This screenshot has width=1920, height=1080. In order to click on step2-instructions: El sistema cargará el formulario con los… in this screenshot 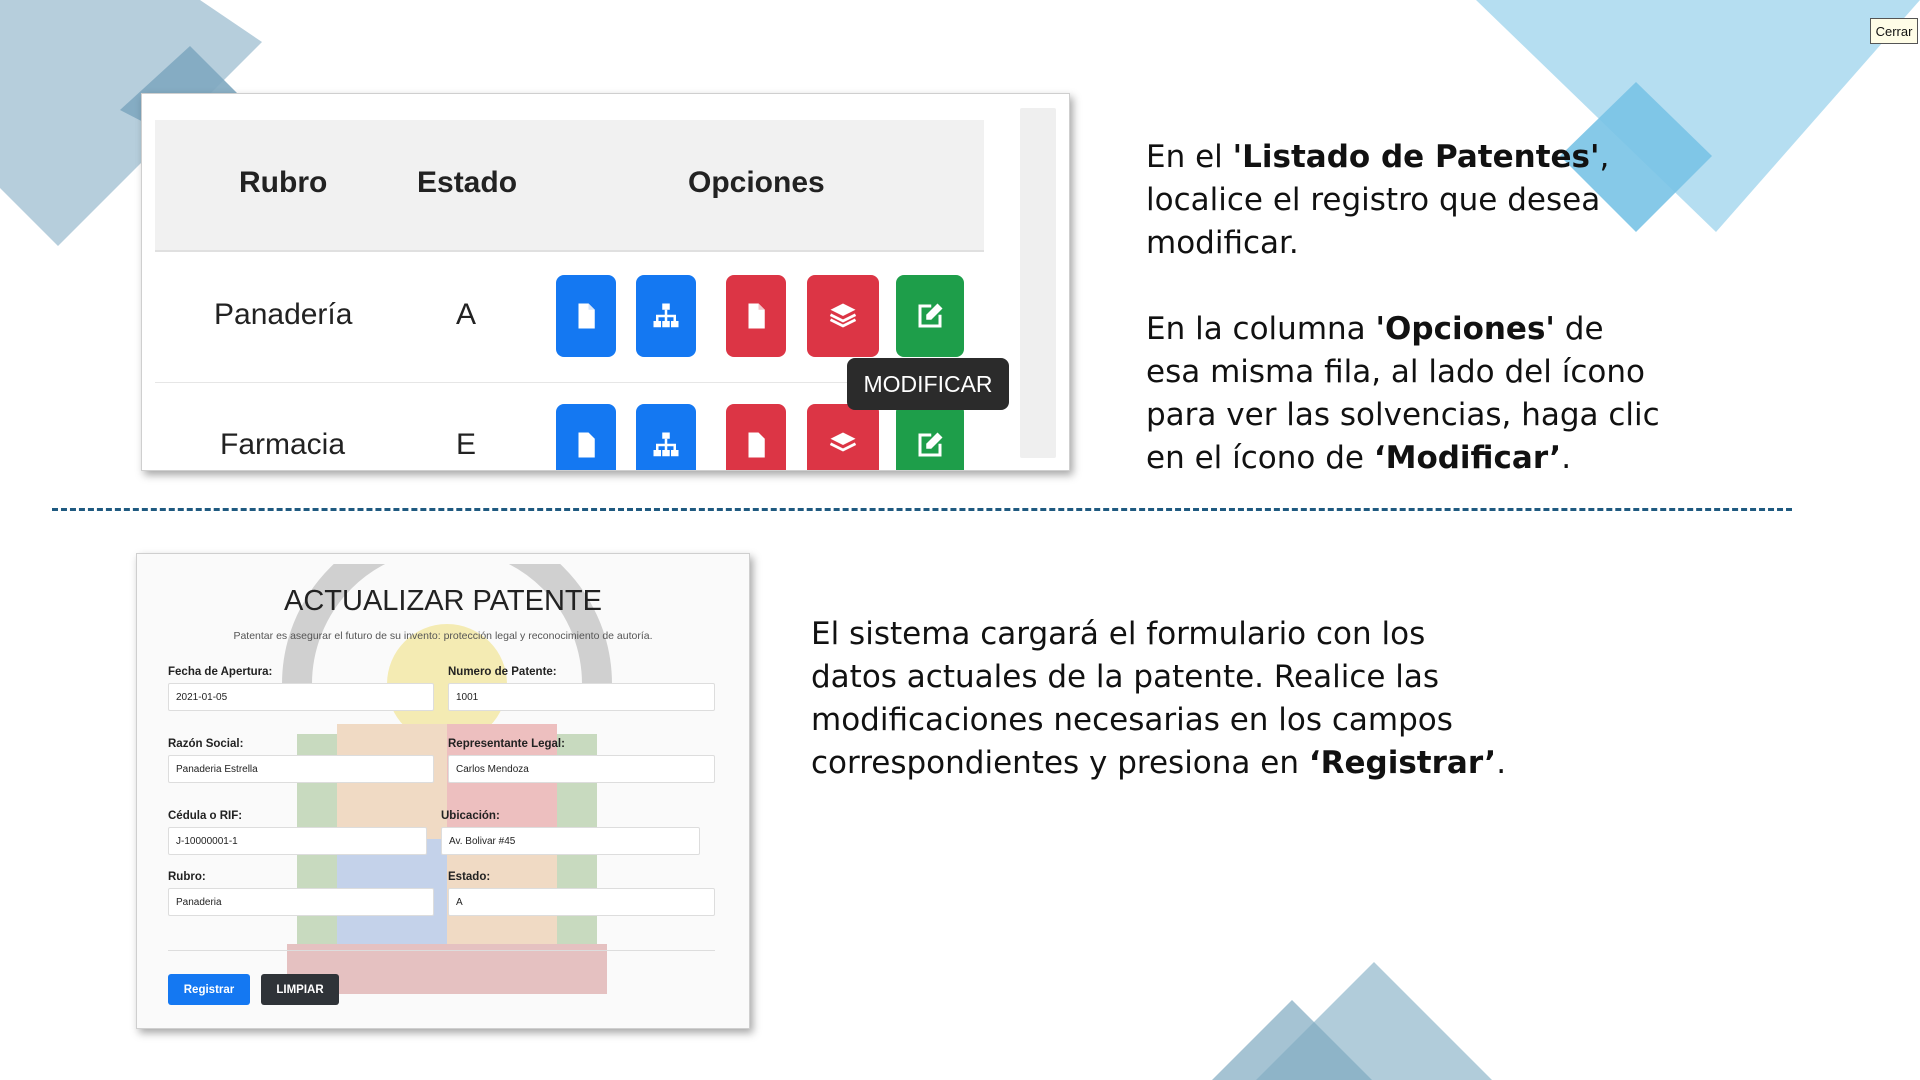, I will do `click(1161, 699)`.